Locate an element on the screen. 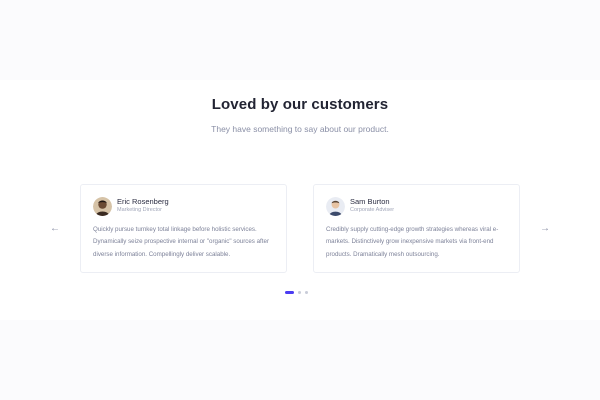 This screenshot has width=600, height=400. section-title: Loved by our customers is located at coordinates (300, 104).